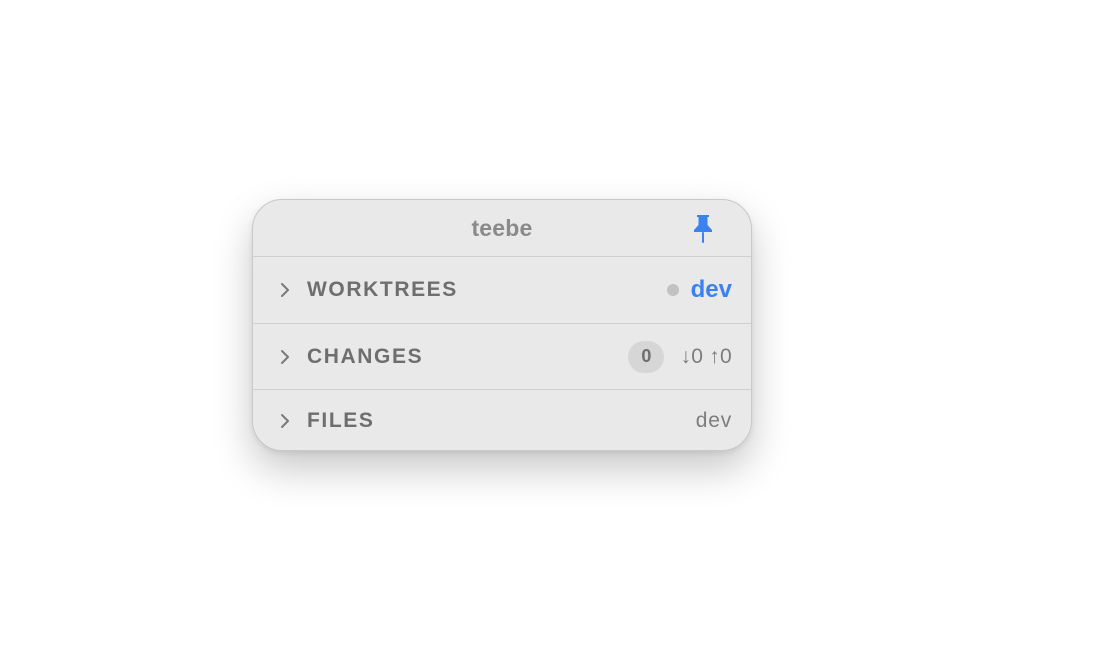 The height and width of the screenshot is (660, 1110). I want to click on section-changes: CHANGES 0 ↓0 ↑0, so click(502, 356).